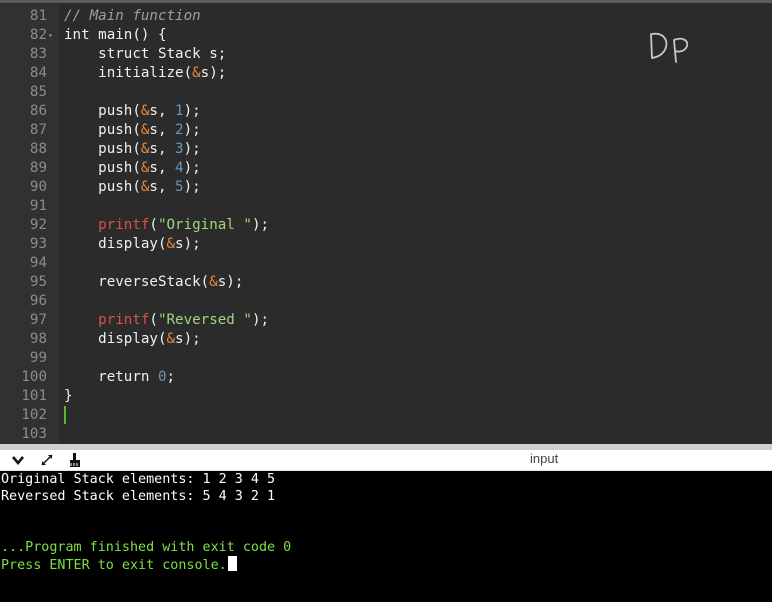  I want to click on code-text: return 0;, so click(119, 377).